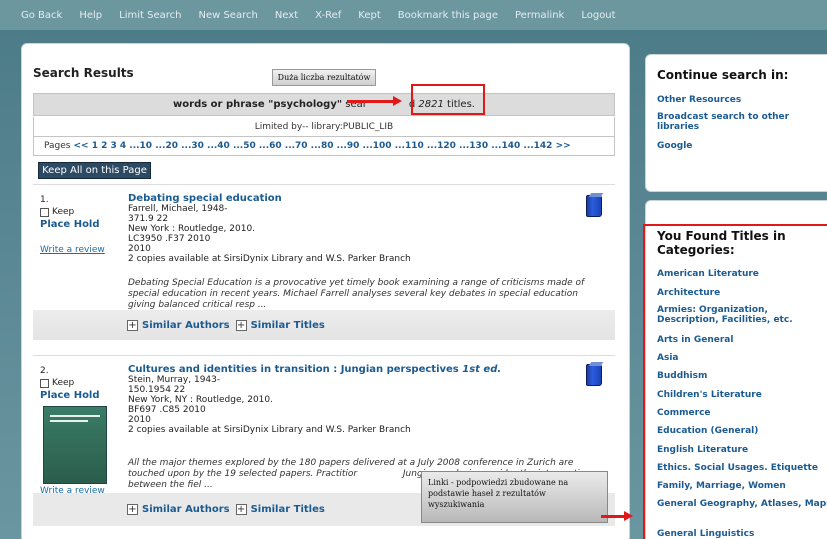 Image resolution: width=827 pixels, height=539 pixels. What do you see at coordinates (482, 369) in the screenshot?
I see `item-edition: 1st ed.` at bounding box center [482, 369].